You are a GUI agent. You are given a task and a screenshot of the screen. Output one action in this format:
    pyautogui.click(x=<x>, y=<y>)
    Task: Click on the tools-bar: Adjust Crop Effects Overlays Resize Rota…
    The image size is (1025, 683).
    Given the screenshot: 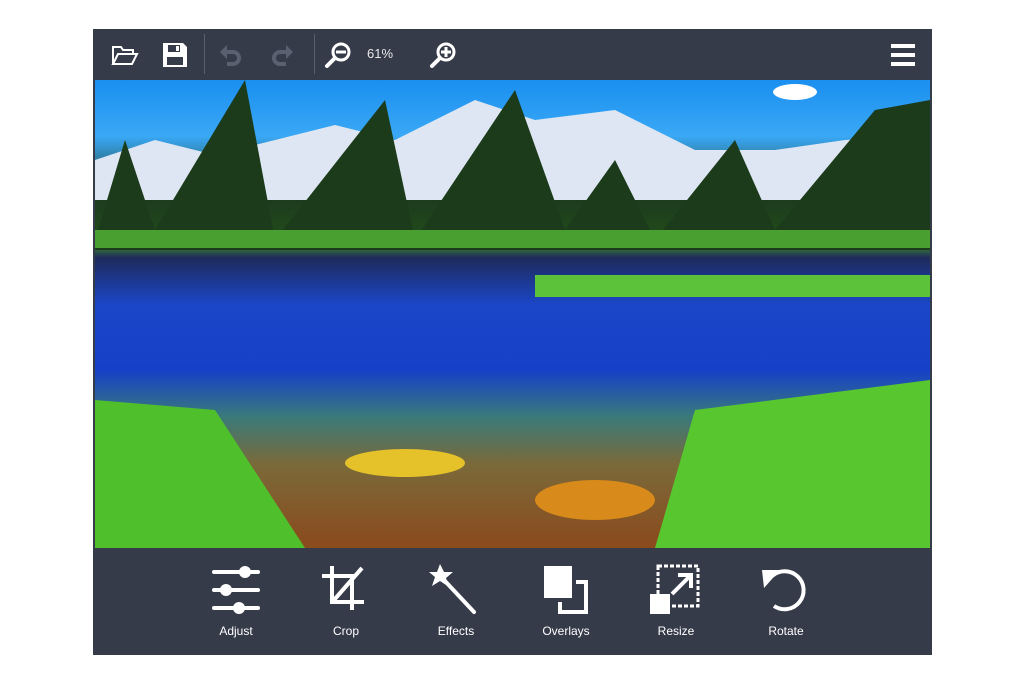 What is the action you would take?
    pyautogui.click(x=512, y=601)
    